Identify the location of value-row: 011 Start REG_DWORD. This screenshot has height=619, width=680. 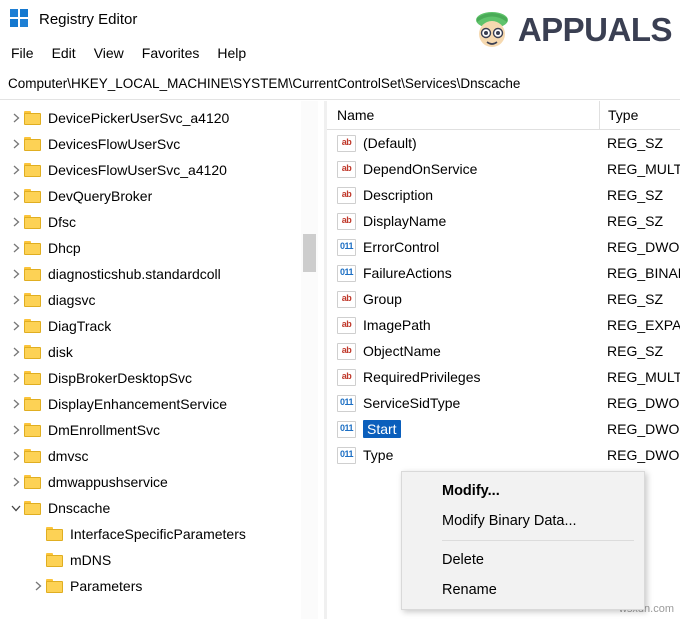
(503, 429).